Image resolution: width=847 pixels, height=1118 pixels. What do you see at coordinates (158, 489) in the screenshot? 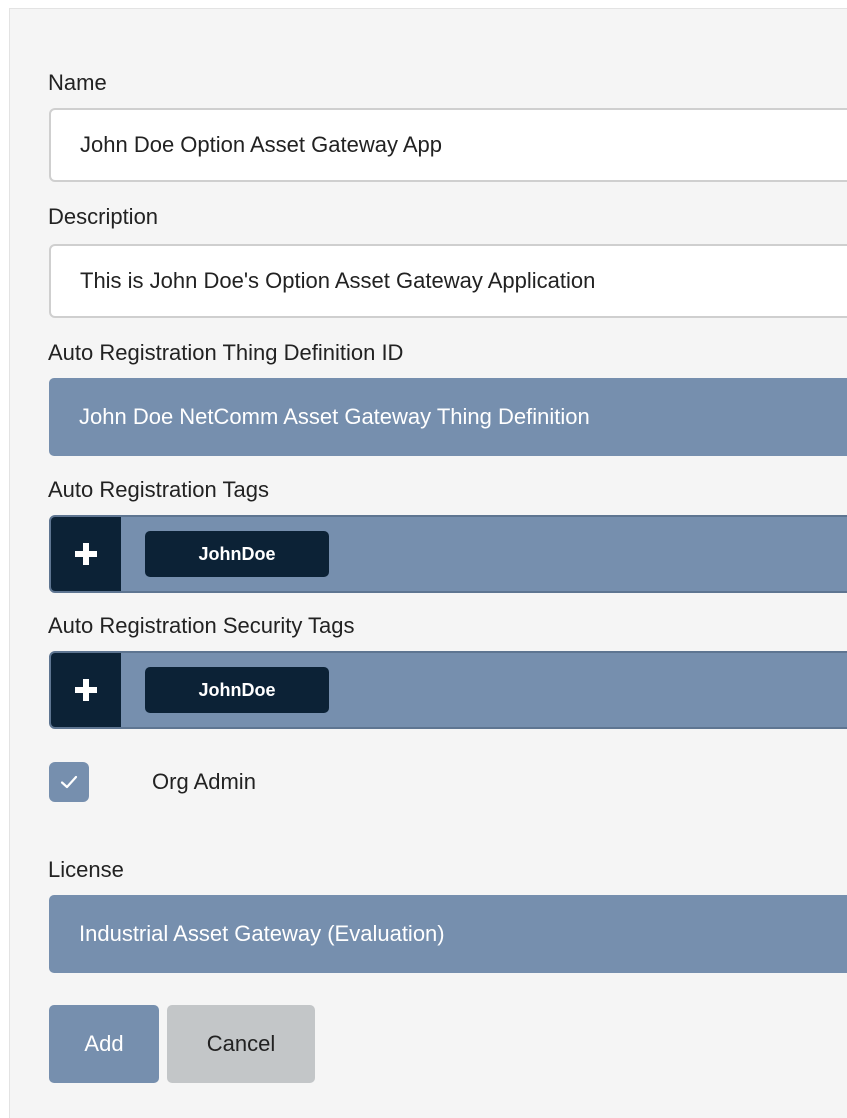
I see `tags-label: Auto Registration Tags` at bounding box center [158, 489].